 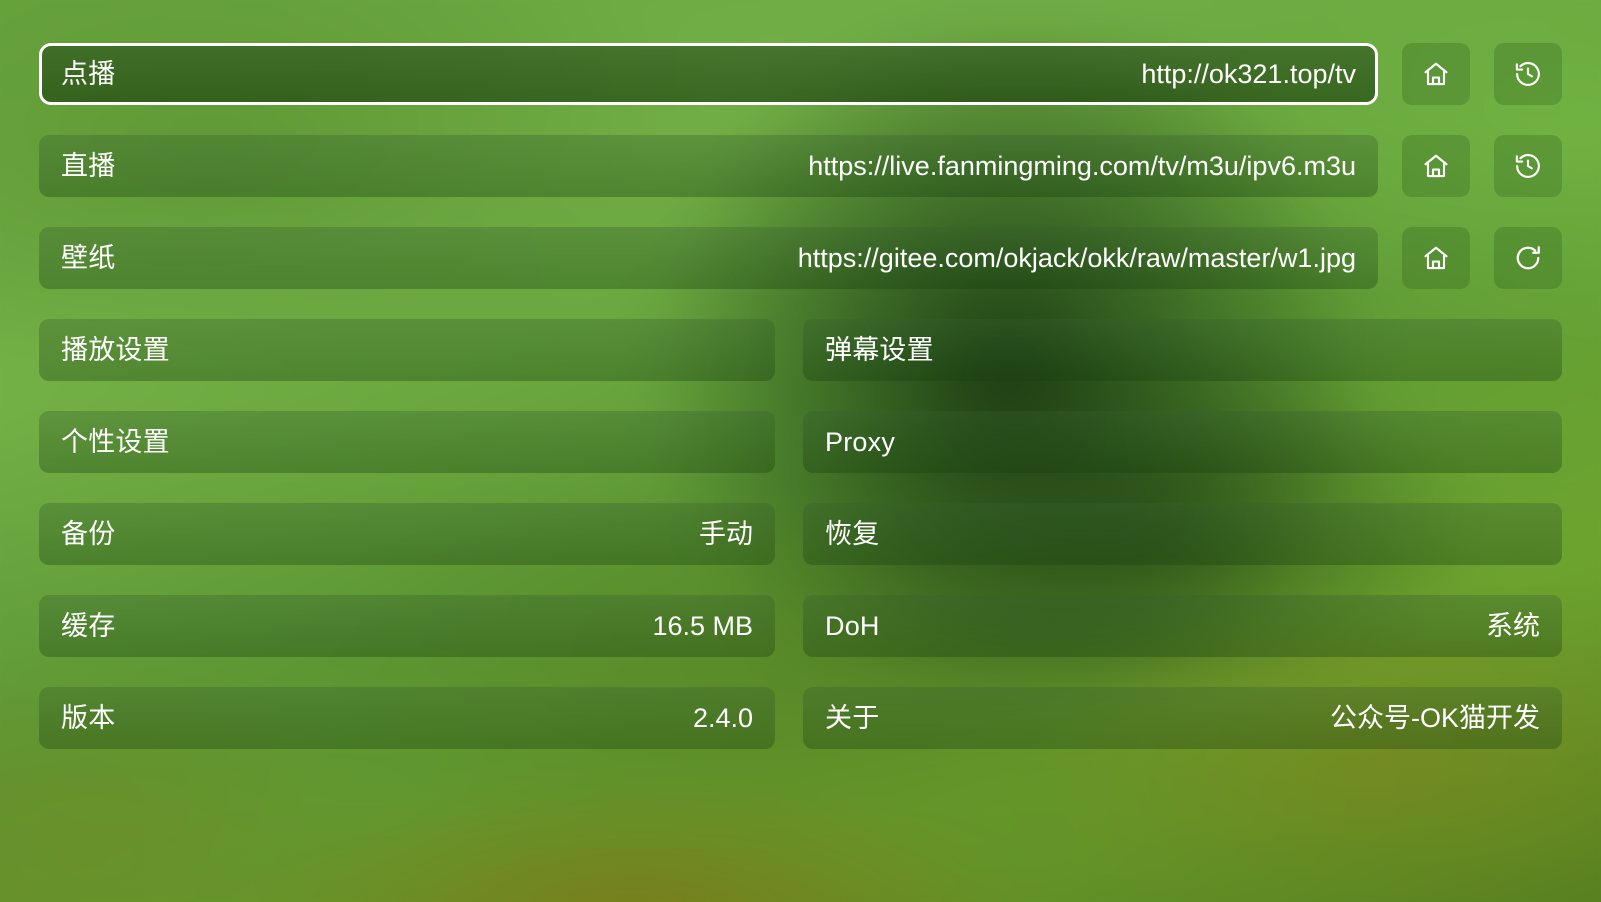 I want to click on setting-row-version-about: 版本 2.4.0 关于 公众号-OK猫开发, so click(x=800, y=718).